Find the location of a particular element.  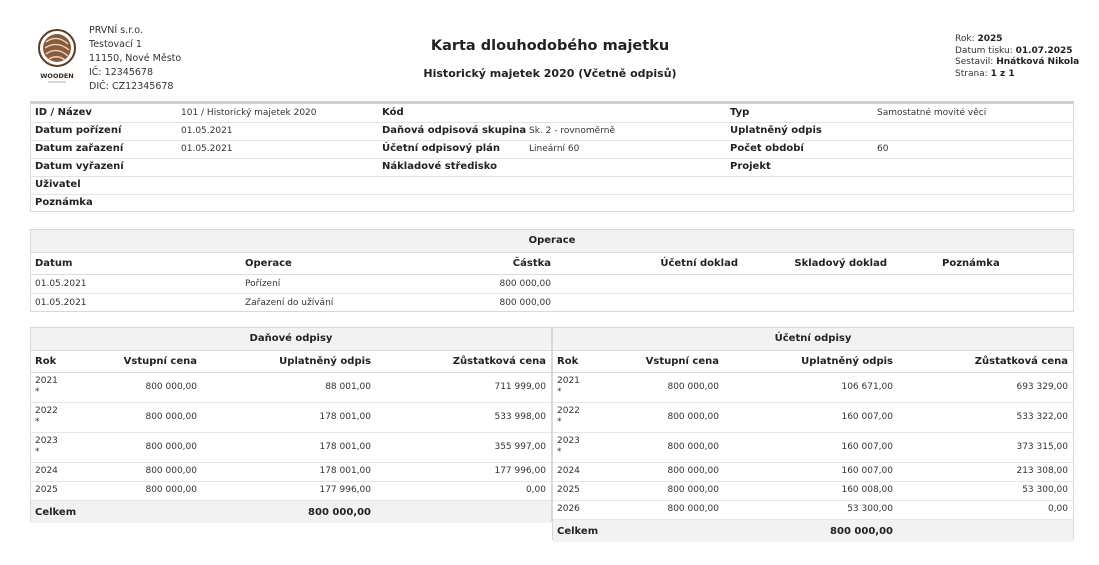

cell-odpis: 106 671,00 is located at coordinates (867, 387).